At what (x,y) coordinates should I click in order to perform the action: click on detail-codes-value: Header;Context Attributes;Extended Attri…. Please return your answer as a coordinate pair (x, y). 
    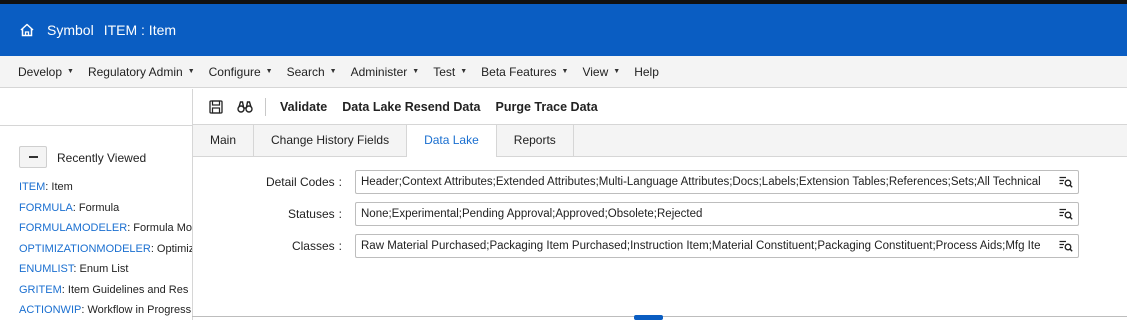
    Looking at the image, I should click on (706, 182).